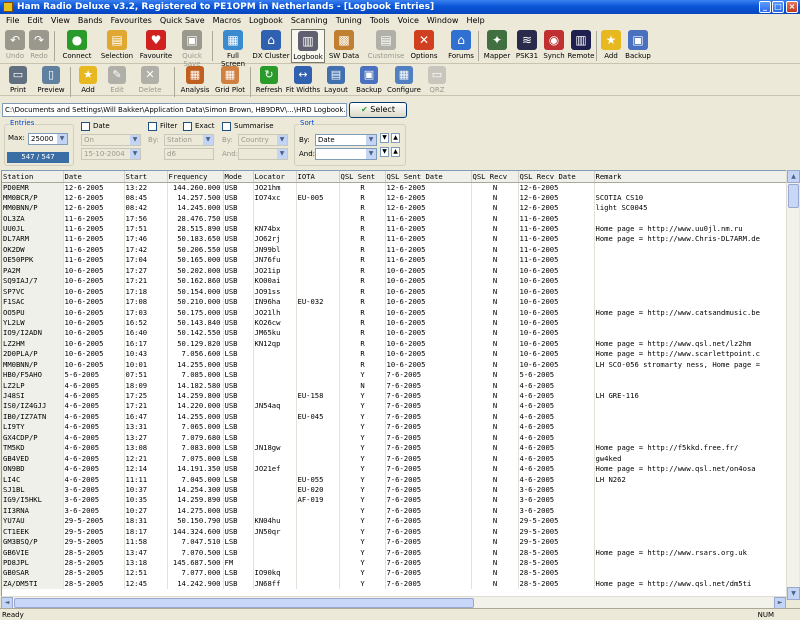 The image size is (800, 620). Describe the element at coordinates (793, 593) in the screenshot. I see `scroll-down-icon: ▼` at that location.